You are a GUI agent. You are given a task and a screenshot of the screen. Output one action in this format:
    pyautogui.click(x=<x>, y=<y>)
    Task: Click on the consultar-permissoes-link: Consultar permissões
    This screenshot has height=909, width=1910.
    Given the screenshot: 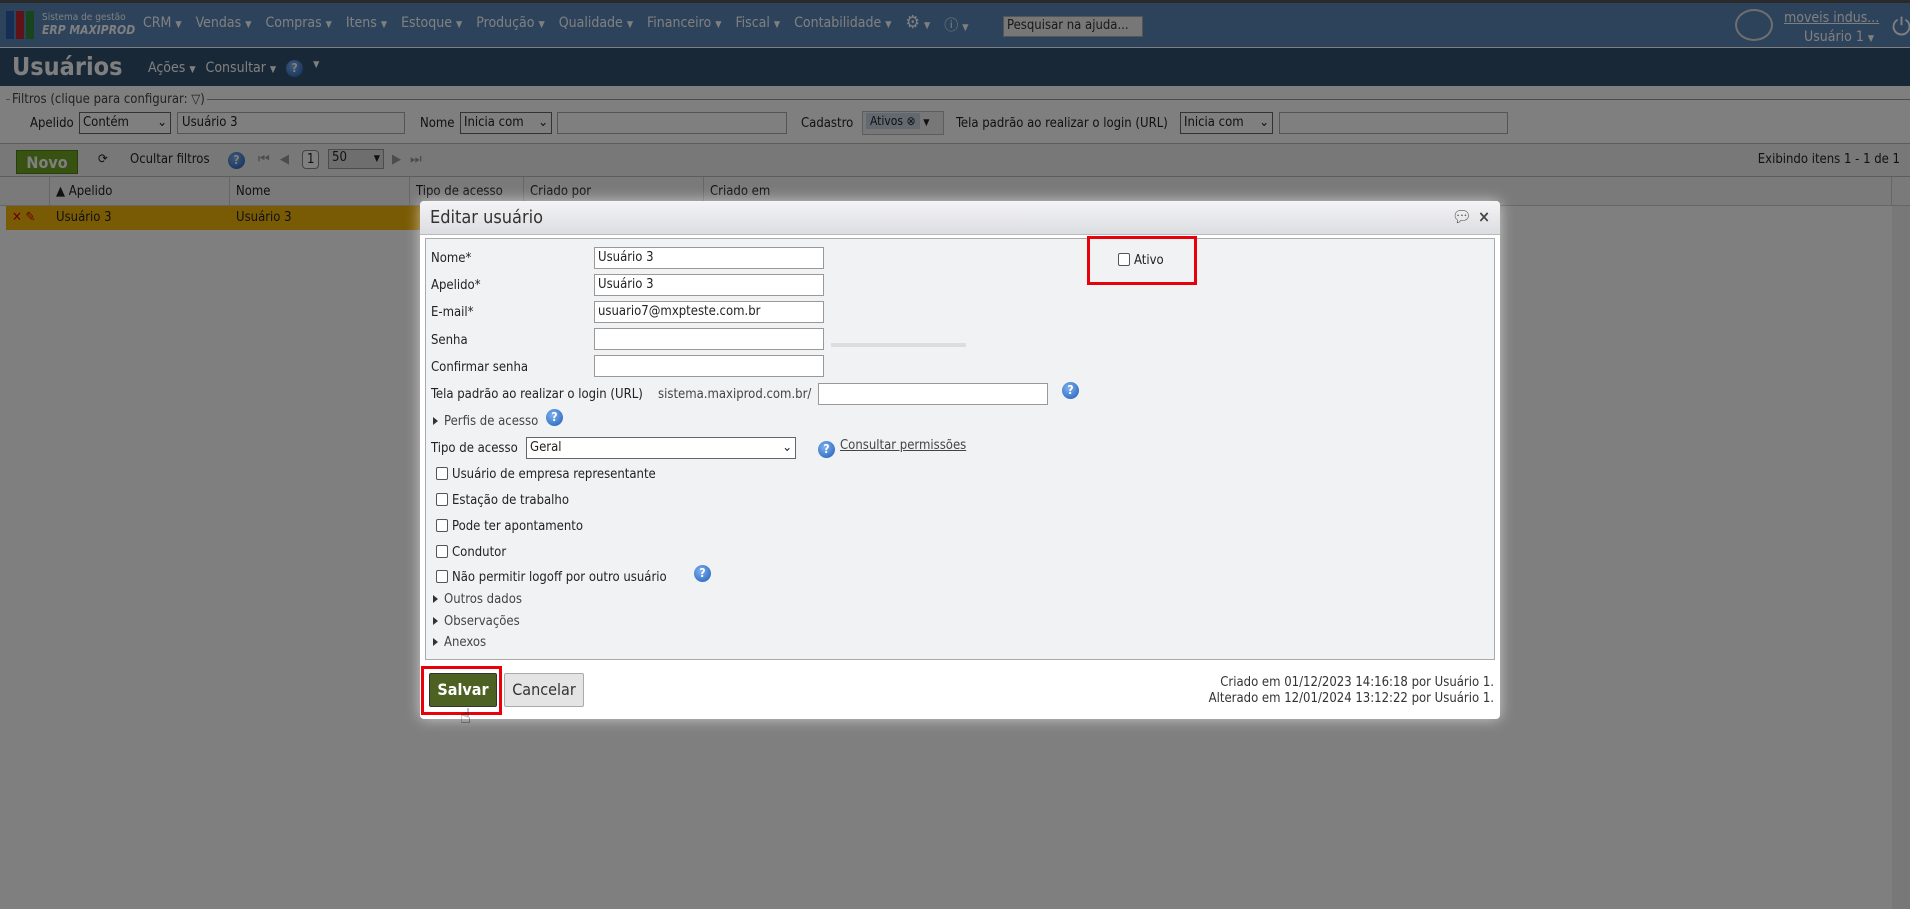 What is the action you would take?
    pyautogui.click(x=903, y=445)
    